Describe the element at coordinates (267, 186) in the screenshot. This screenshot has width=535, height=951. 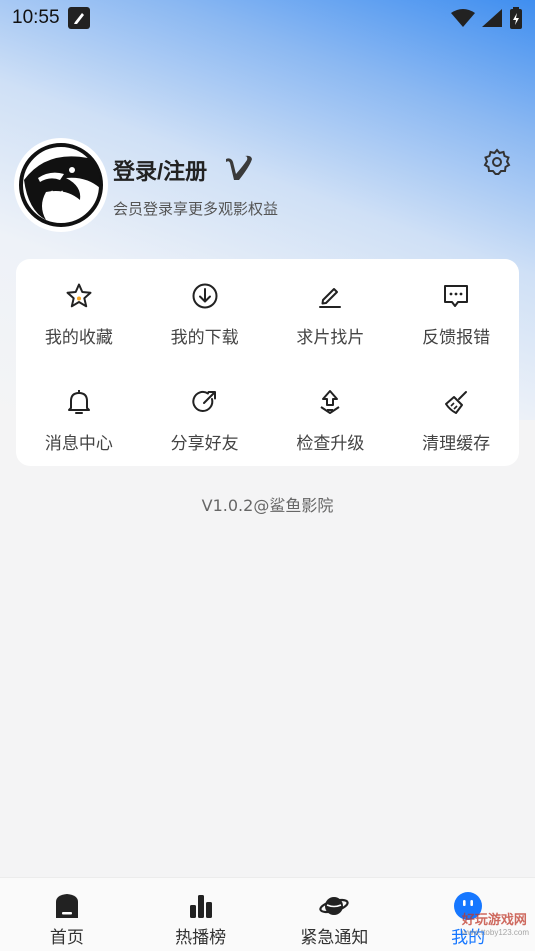
I see `profile-section: 登录/注册 会员登录享更多观影权益` at that location.